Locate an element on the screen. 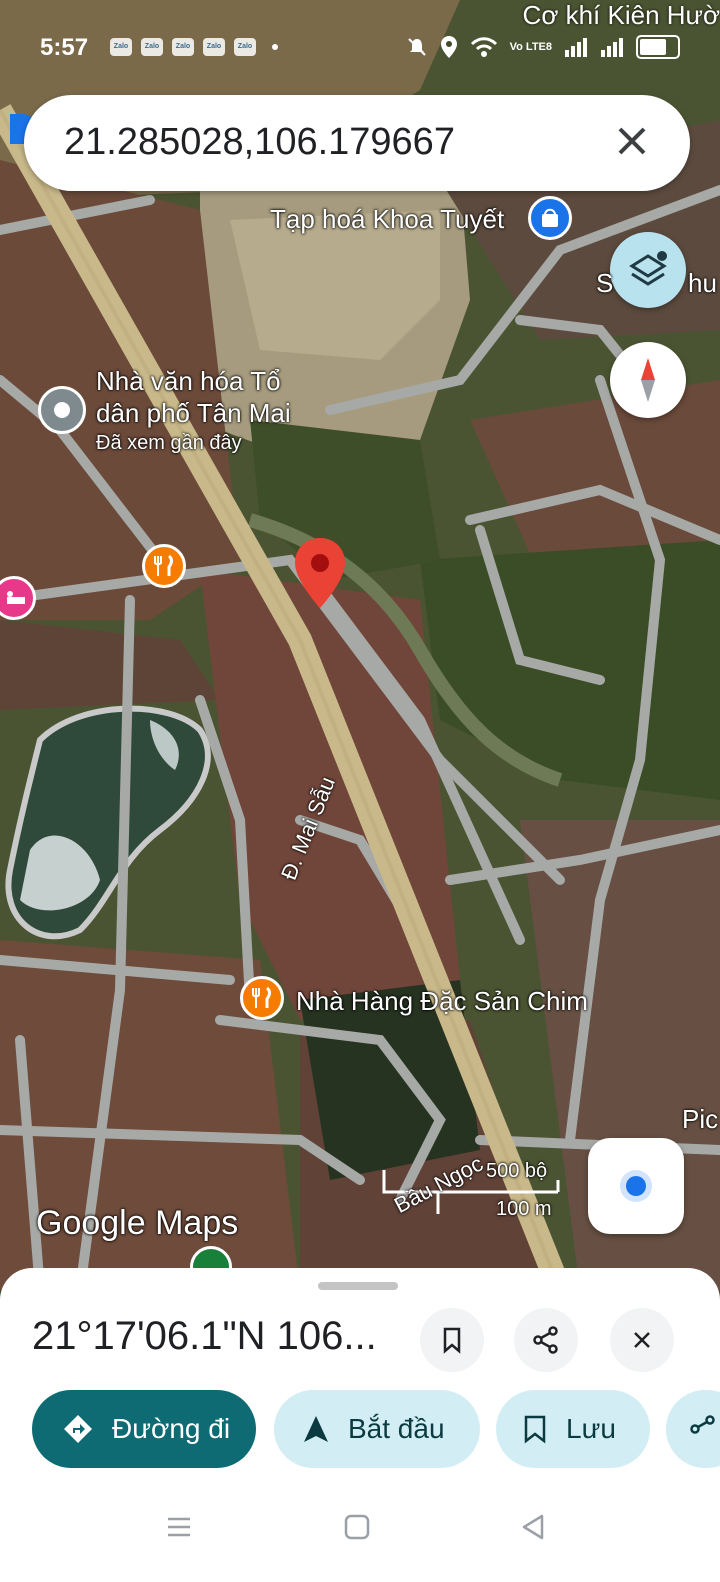  place-marker-icon is located at coordinates (62, 410).